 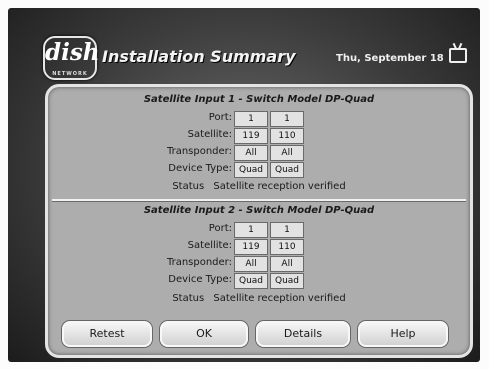 I want to click on logo-text: dish, so click(x=72, y=52).